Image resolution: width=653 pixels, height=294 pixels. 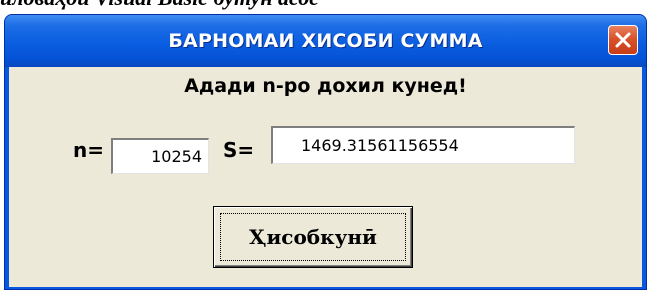 I want to click on n-label: n=, so click(x=88, y=150).